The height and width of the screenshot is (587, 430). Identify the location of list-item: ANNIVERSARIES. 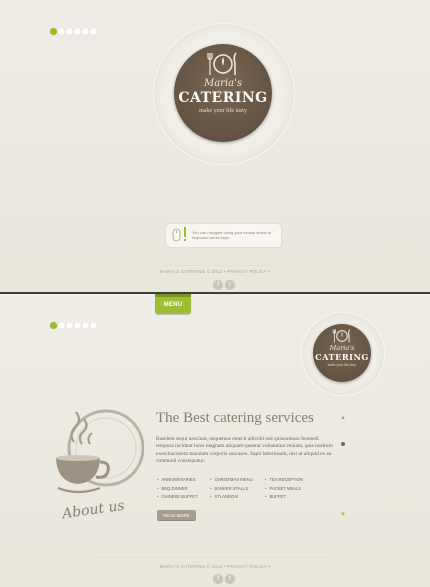
(177, 480).